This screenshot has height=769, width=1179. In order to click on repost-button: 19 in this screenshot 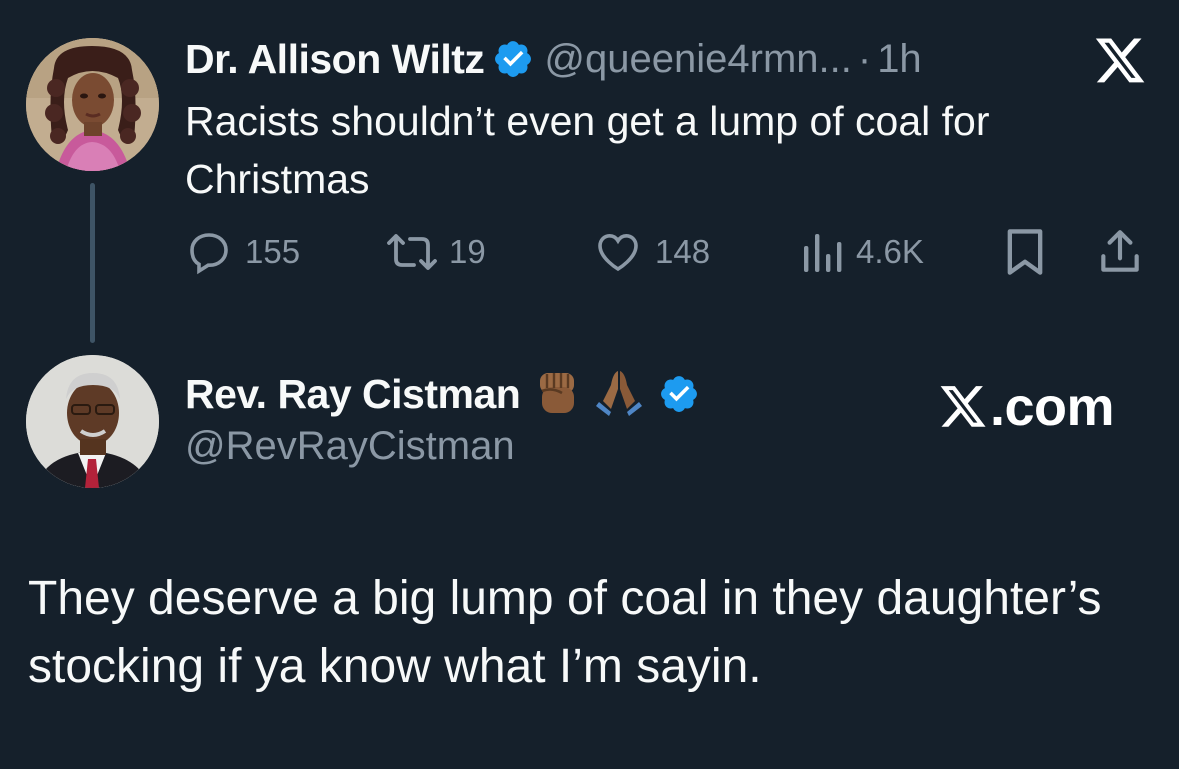, I will do `click(434, 252)`.